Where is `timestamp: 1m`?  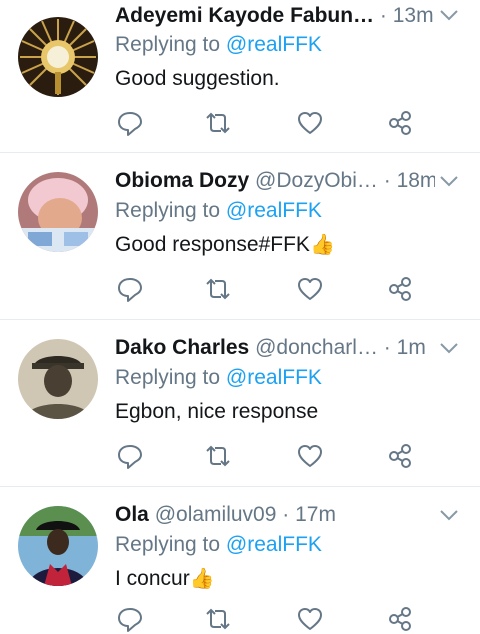
timestamp: 1m is located at coordinates (411, 347).